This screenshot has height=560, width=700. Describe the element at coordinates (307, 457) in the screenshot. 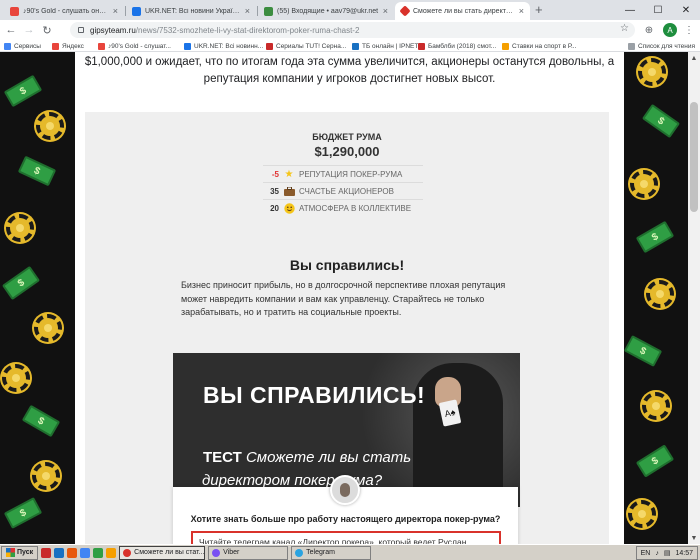

I see `banner-question-line-1: ТЕСТ Сможете ли вы стать` at that location.